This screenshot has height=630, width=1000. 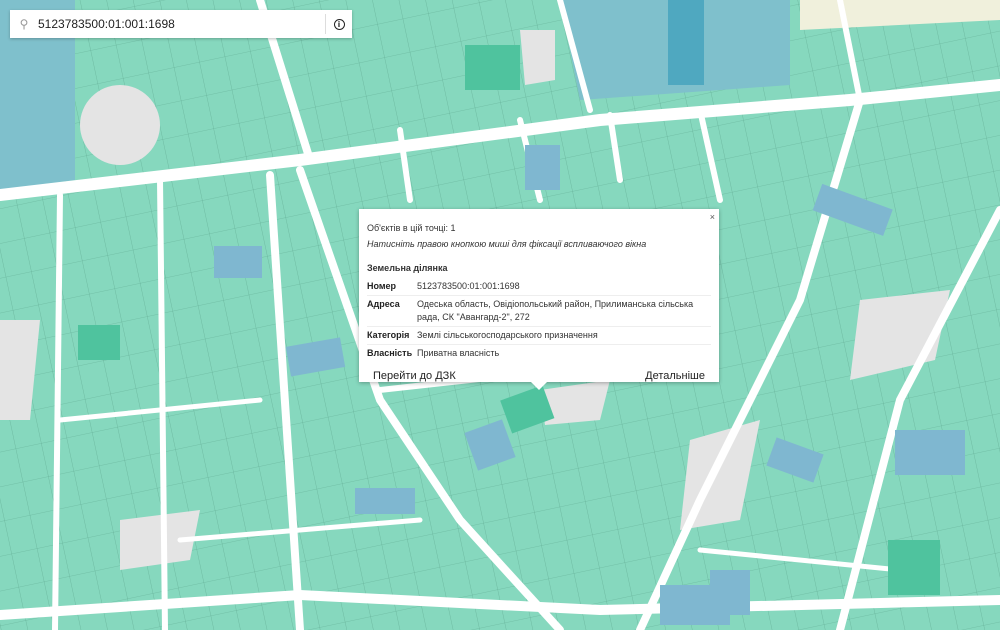 I want to click on info-button: i, so click(x=339, y=24).